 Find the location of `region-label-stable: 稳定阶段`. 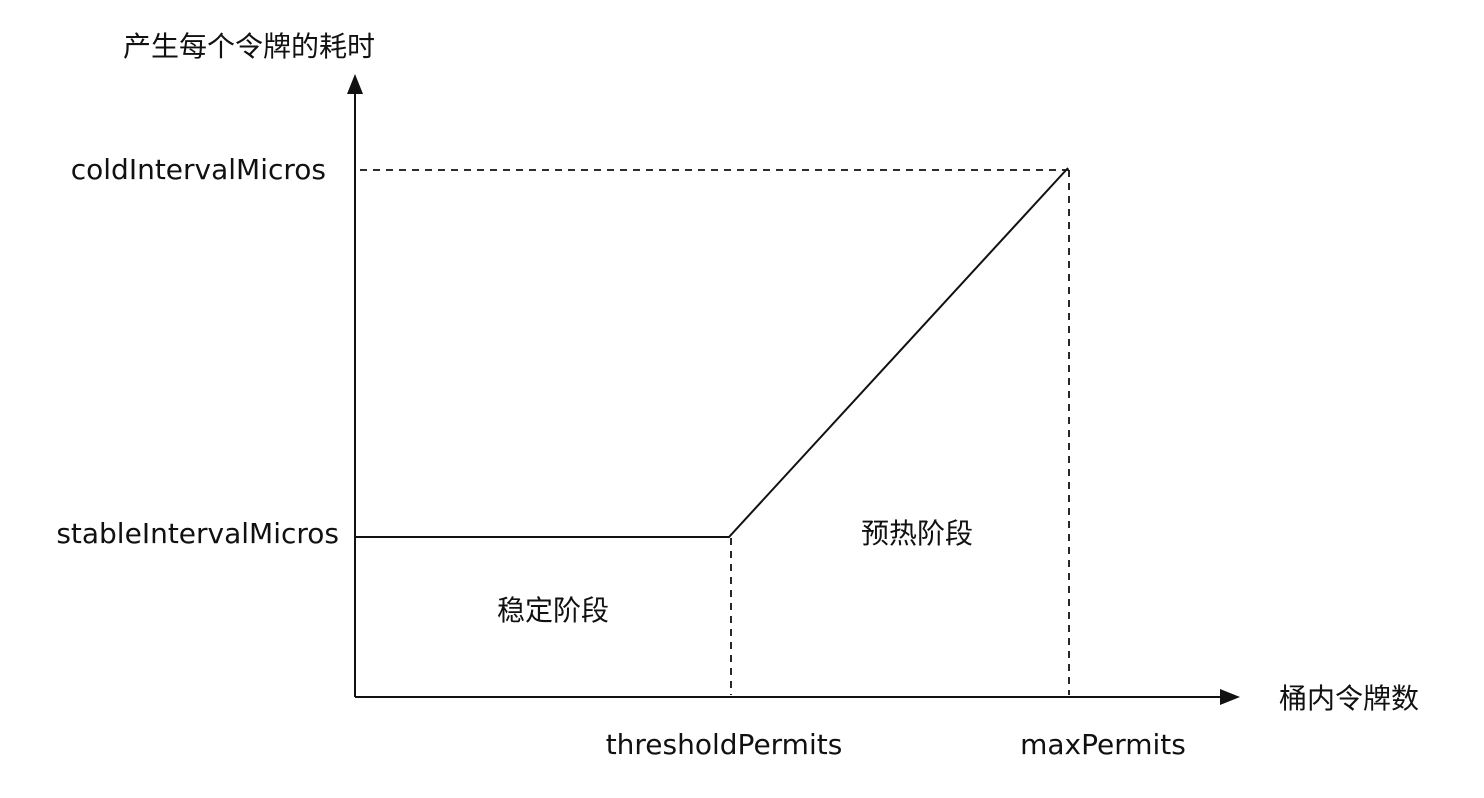

region-label-stable: 稳定阶段 is located at coordinates (553, 610).